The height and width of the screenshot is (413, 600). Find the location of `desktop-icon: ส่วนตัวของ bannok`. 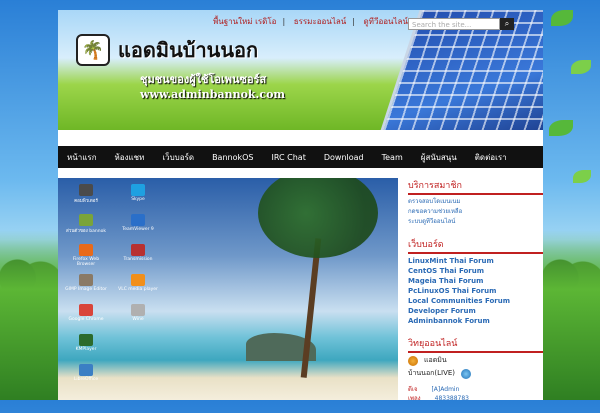

desktop-icon: ส่วนตัวของ bannok is located at coordinates (86, 224).